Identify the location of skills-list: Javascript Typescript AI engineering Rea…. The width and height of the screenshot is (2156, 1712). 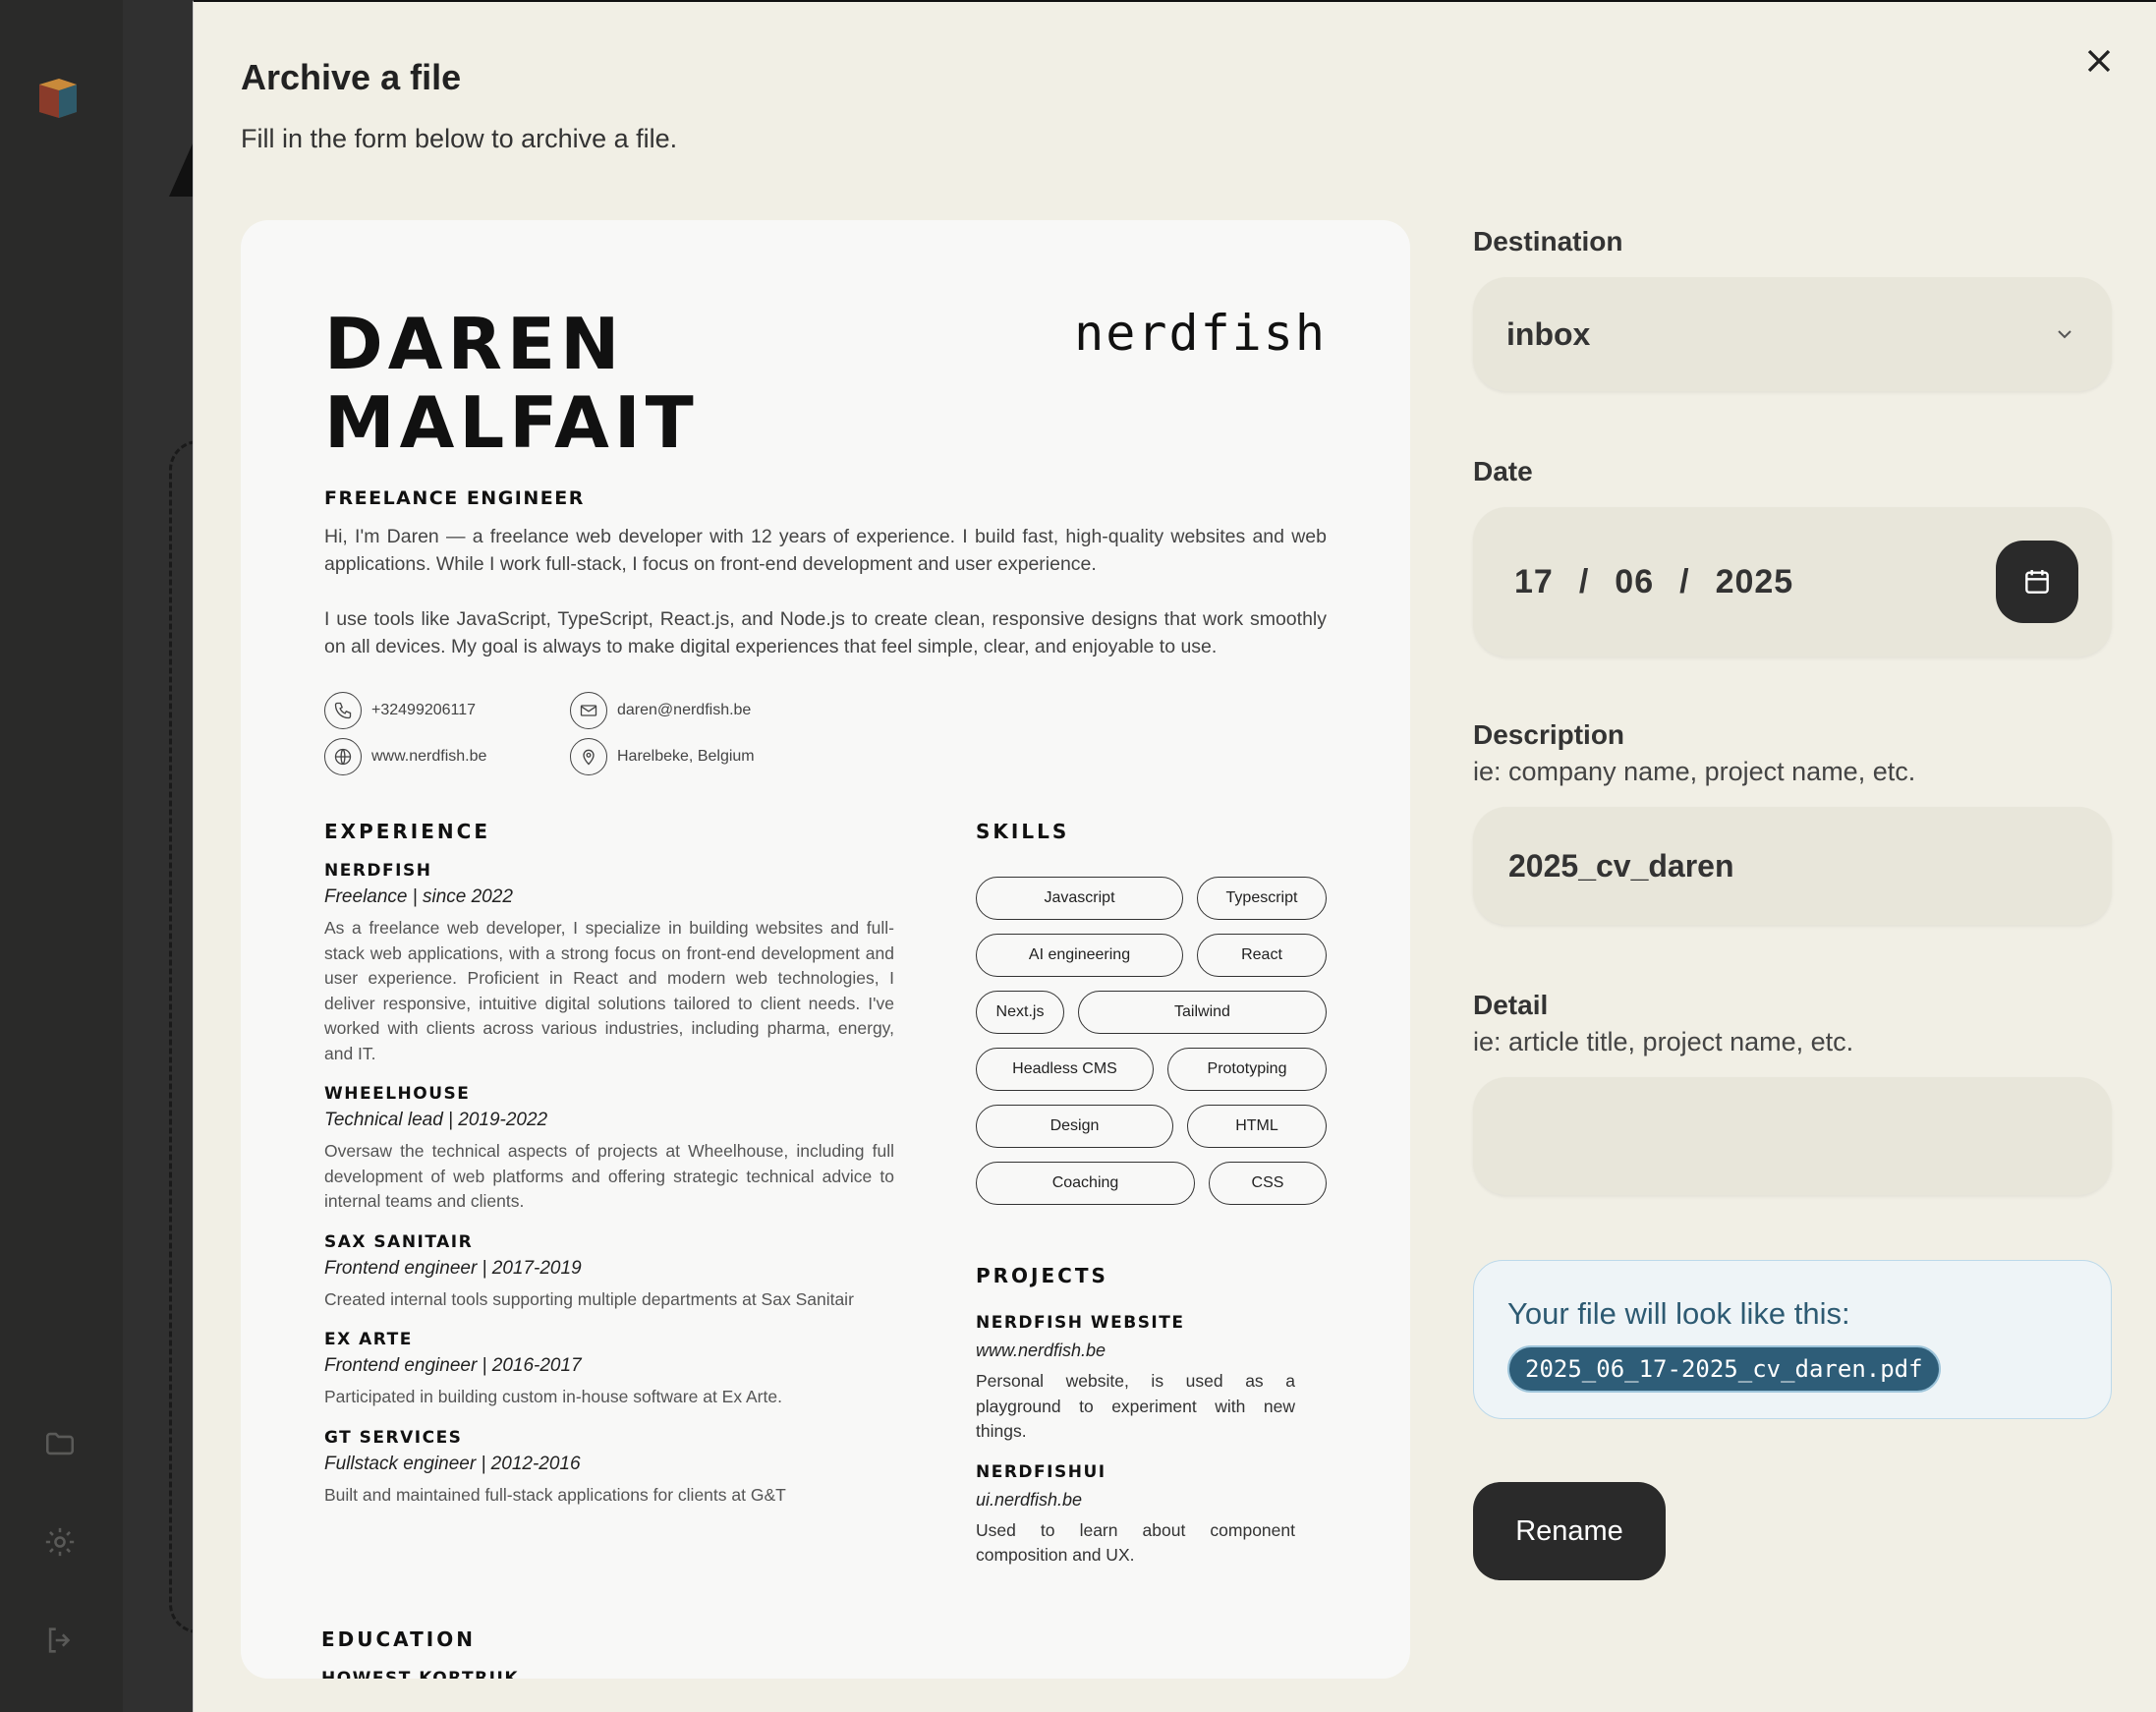
(1151, 1041).